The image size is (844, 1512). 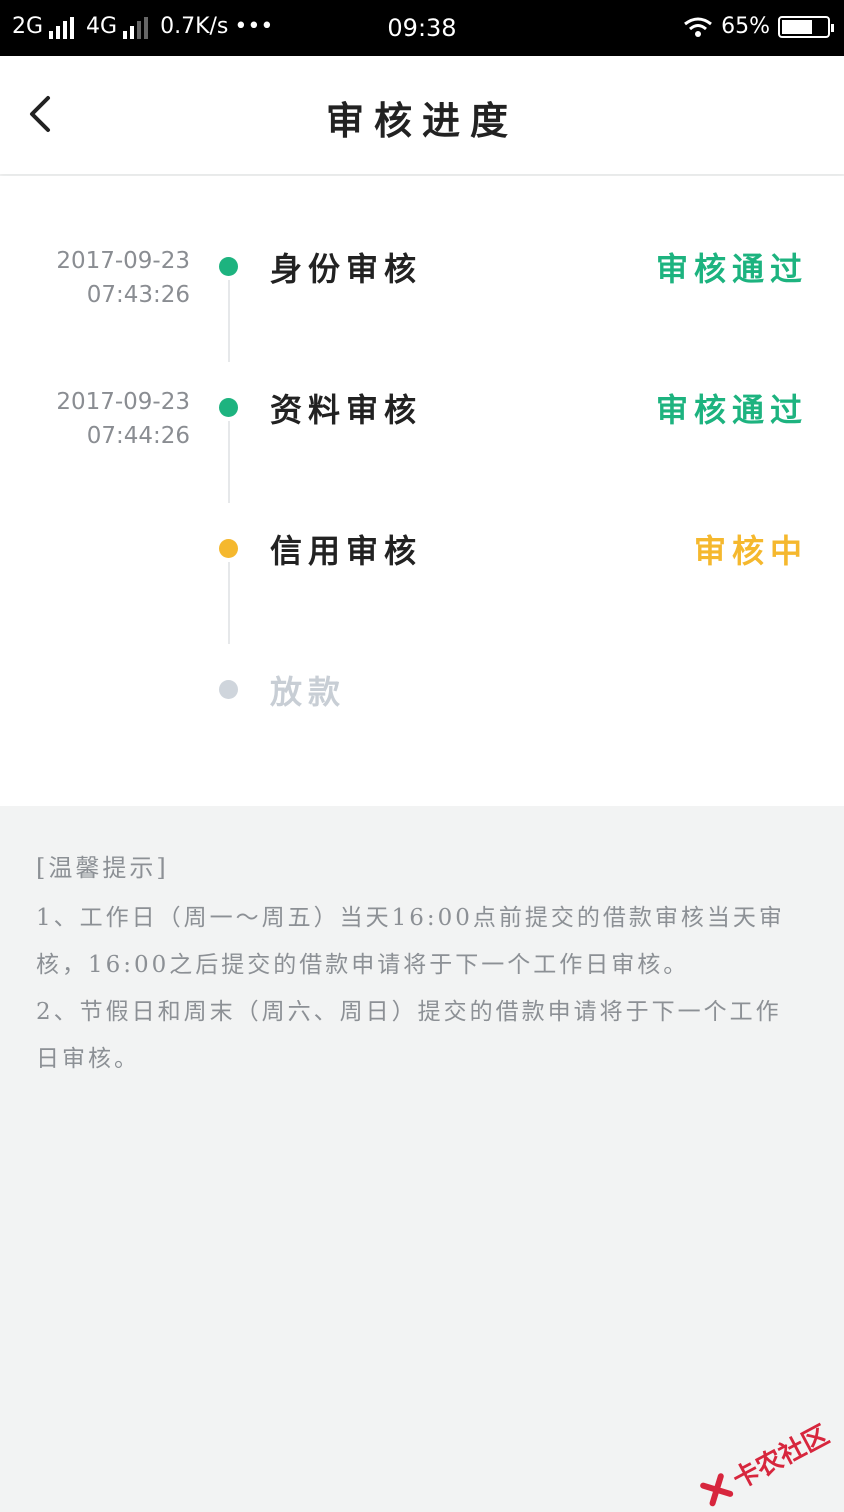 What do you see at coordinates (421, 120) in the screenshot?
I see `page-title: 审核进度` at bounding box center [421, 120].